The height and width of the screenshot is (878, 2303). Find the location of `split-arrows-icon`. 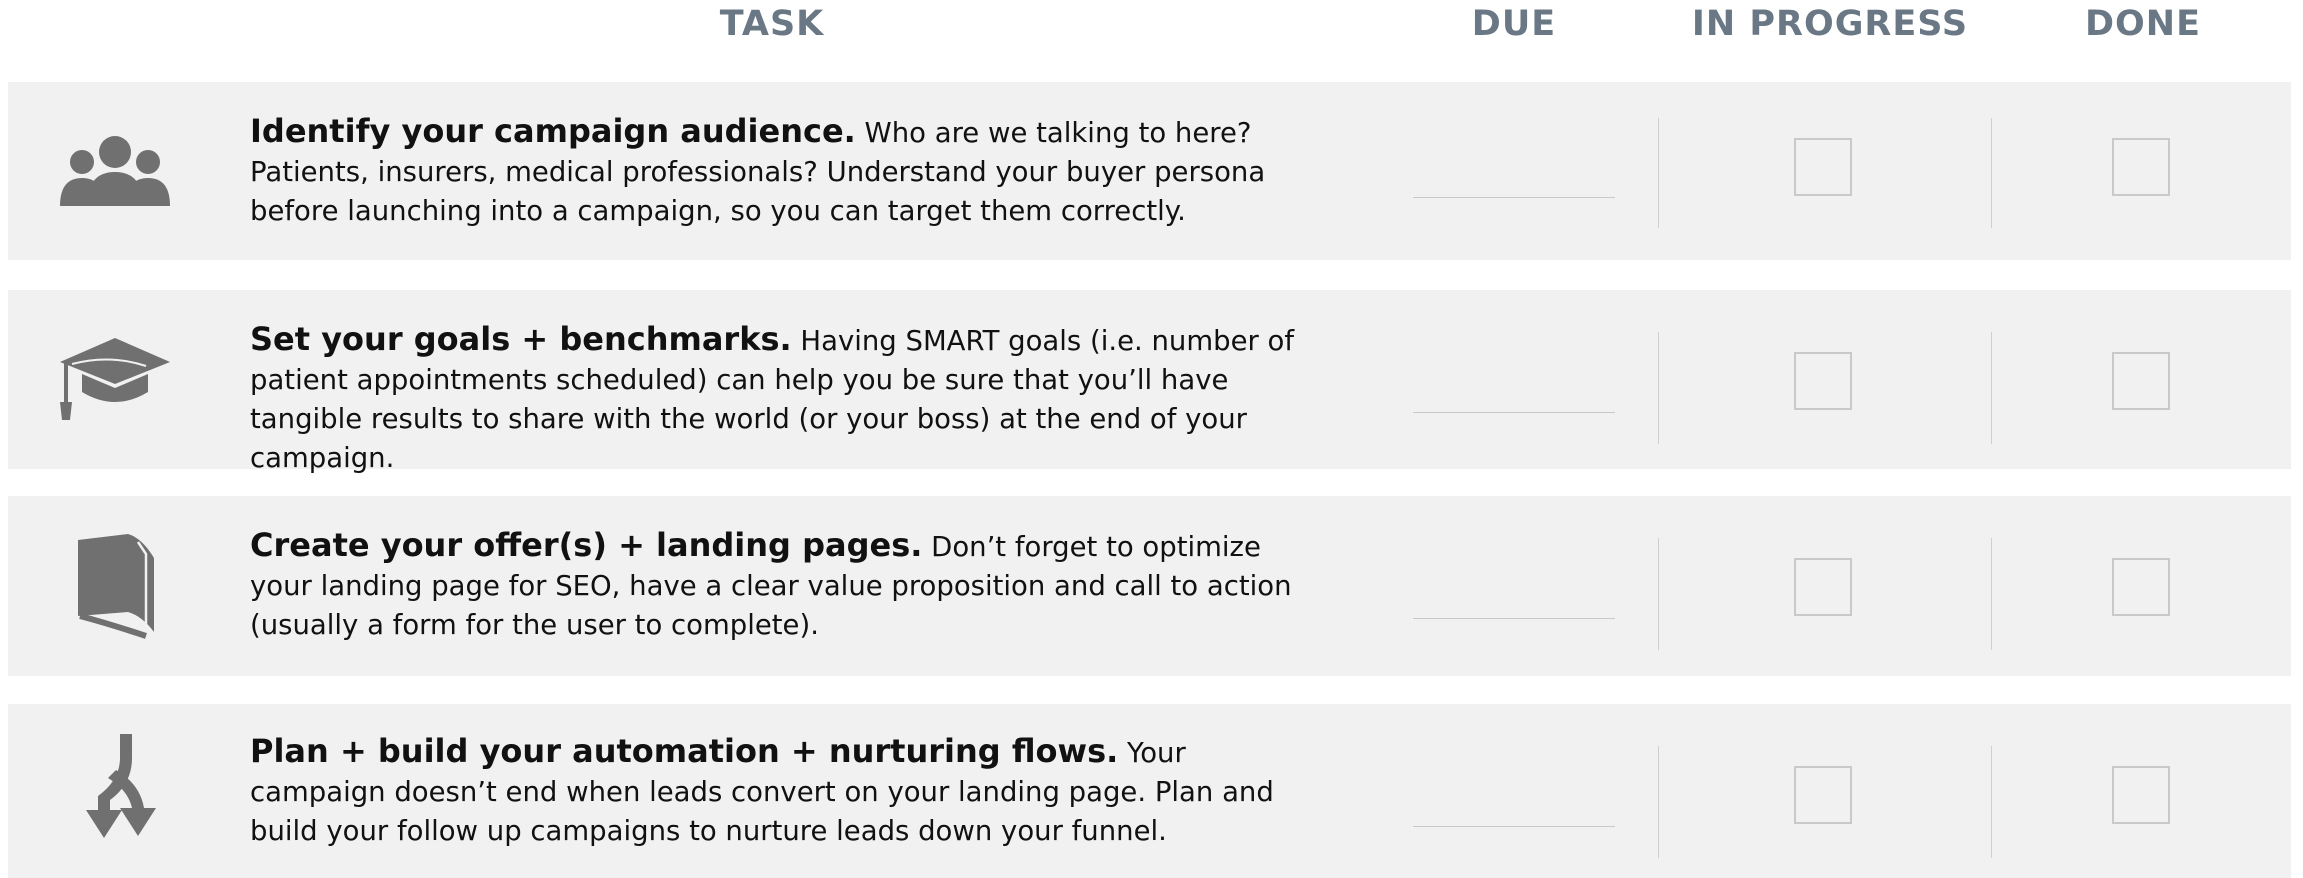

split-arrows-icon is located at coordinates (115, 789).